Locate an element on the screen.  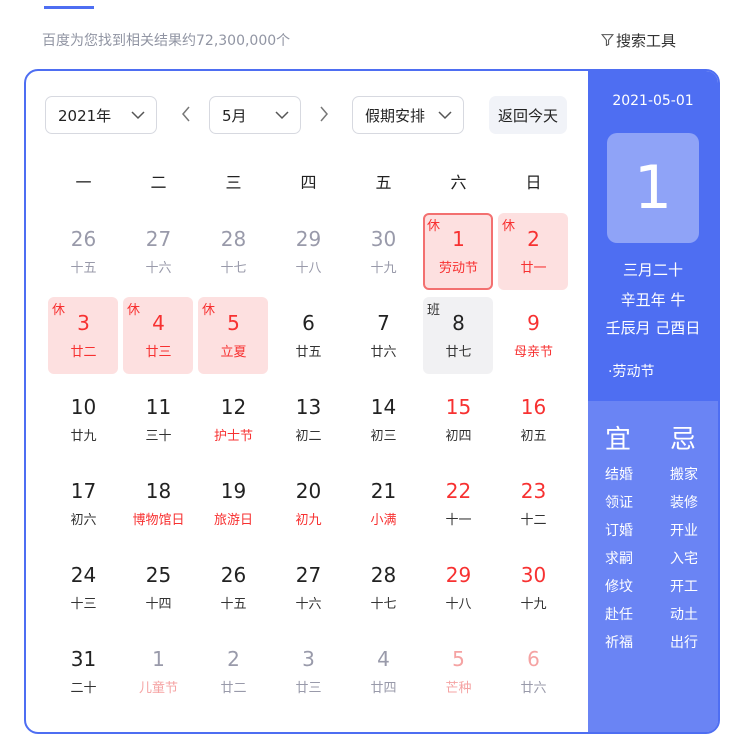
weekday-header: 一 二 三 四 五 六 日 is located at coordinates (308, 182).